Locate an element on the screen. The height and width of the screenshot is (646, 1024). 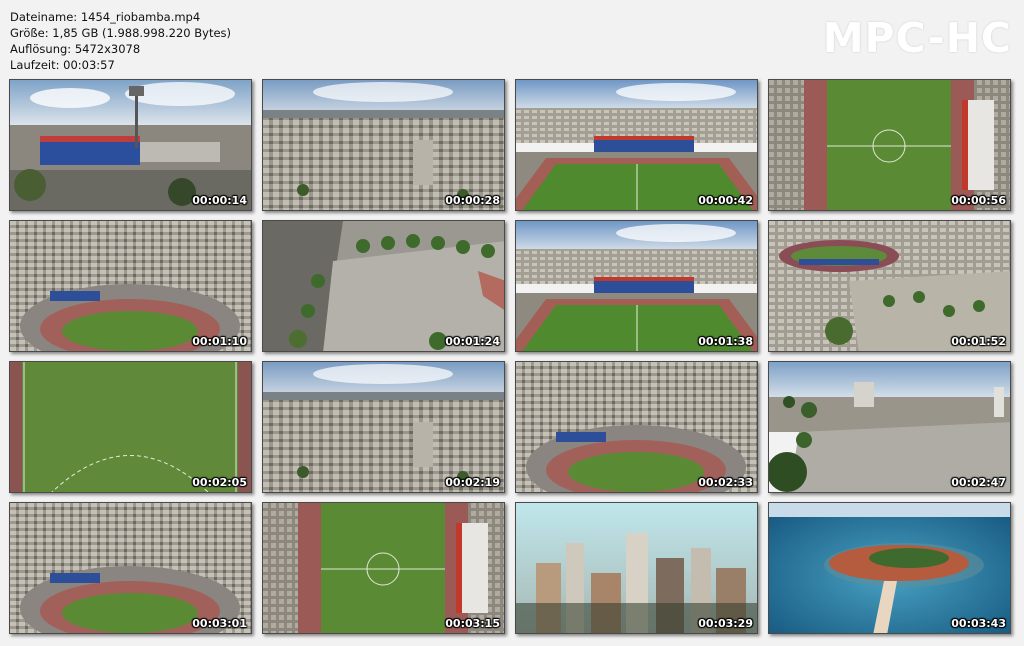
duration-label: Laufzeit: 00:03:57 is located at coordinates (62, 65).